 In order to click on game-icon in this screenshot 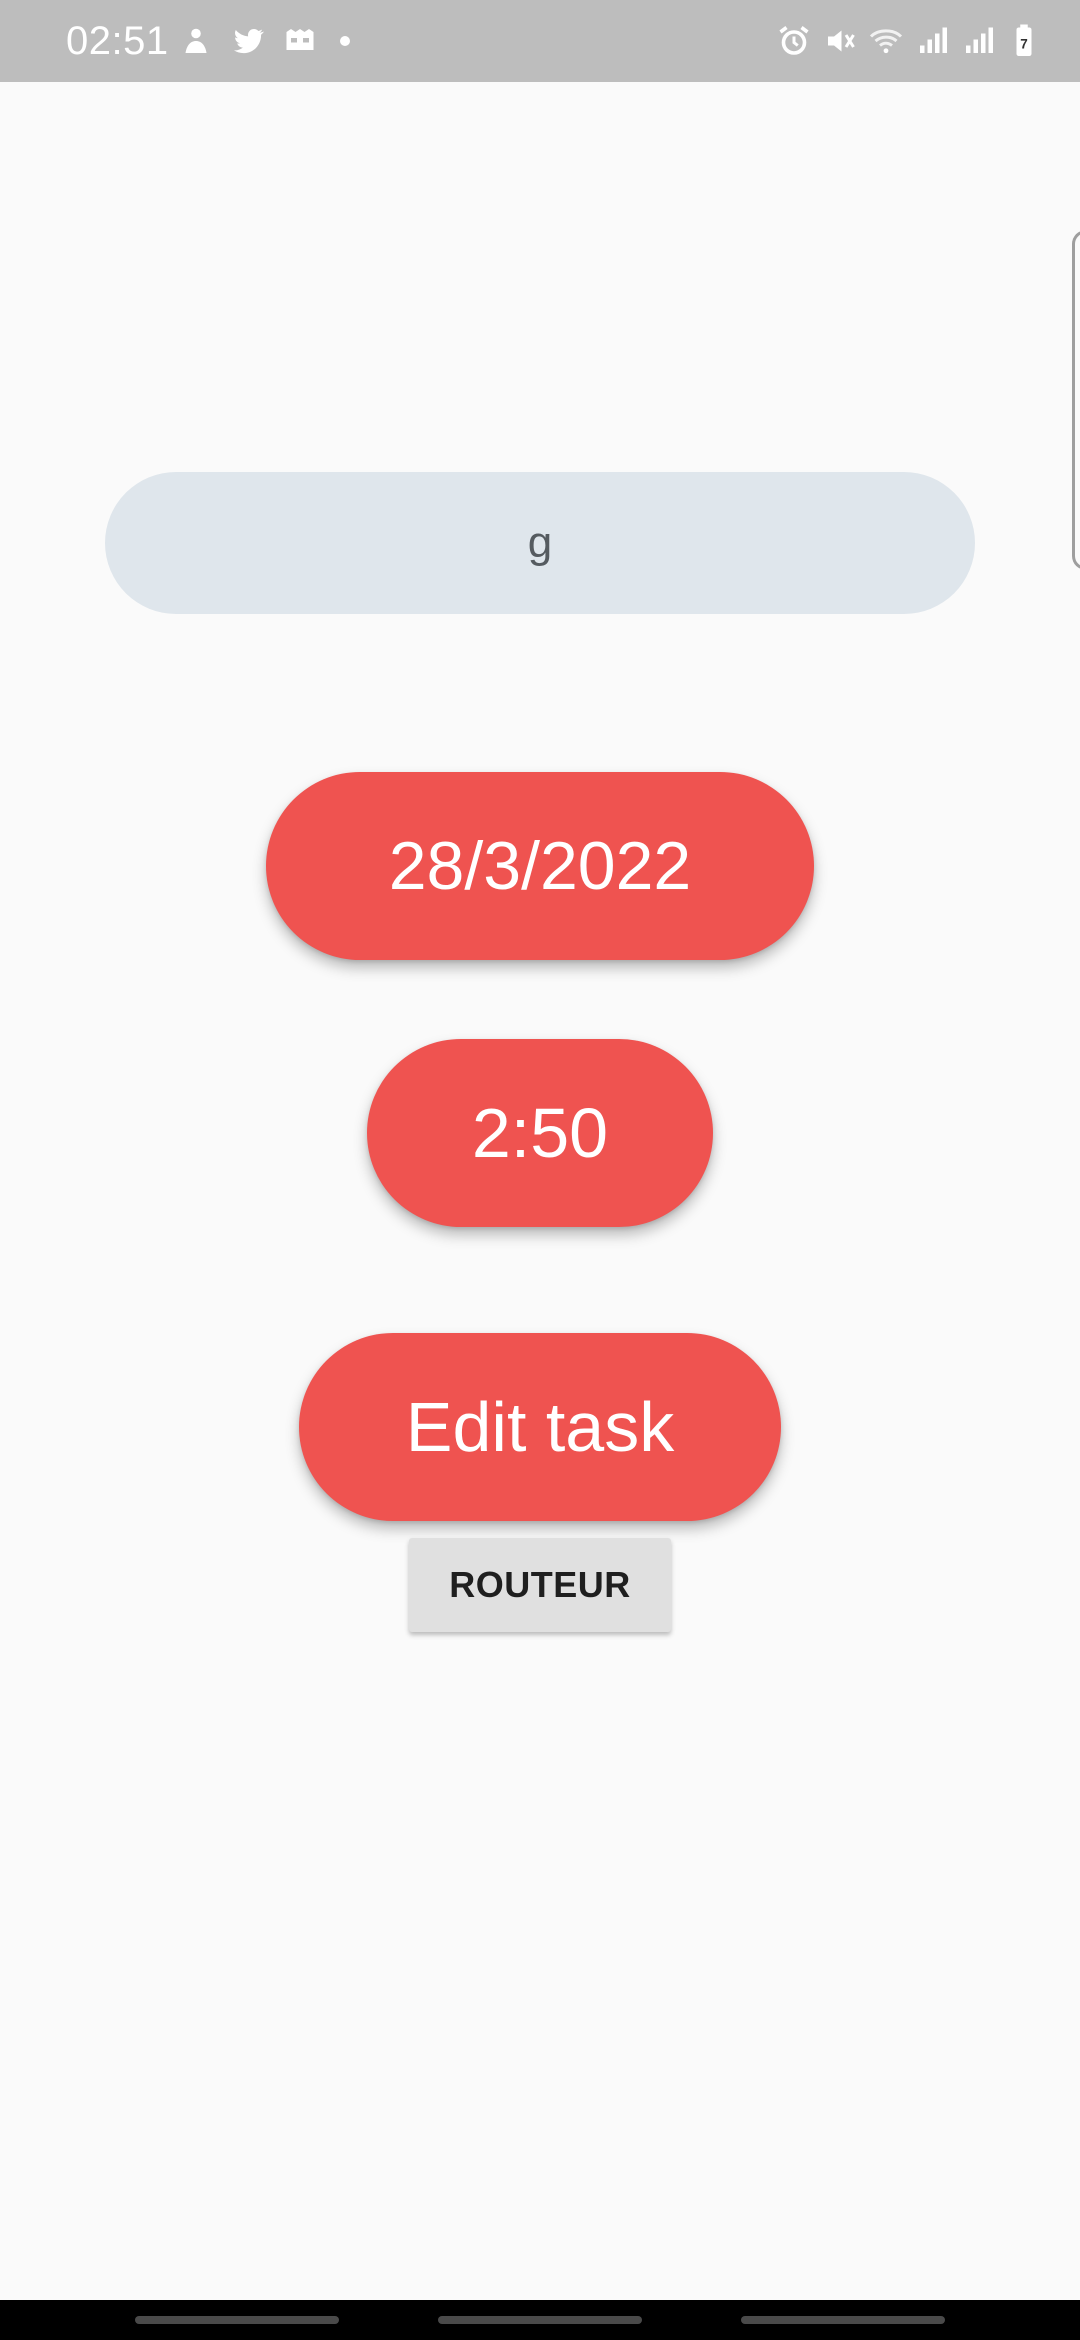, I will do `click(300, 41)`.